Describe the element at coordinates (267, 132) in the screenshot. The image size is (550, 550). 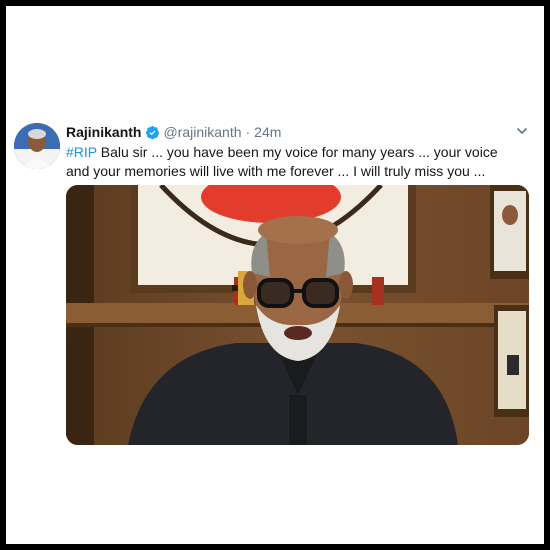
I see `tweet-timestamp: 24m` at that location.